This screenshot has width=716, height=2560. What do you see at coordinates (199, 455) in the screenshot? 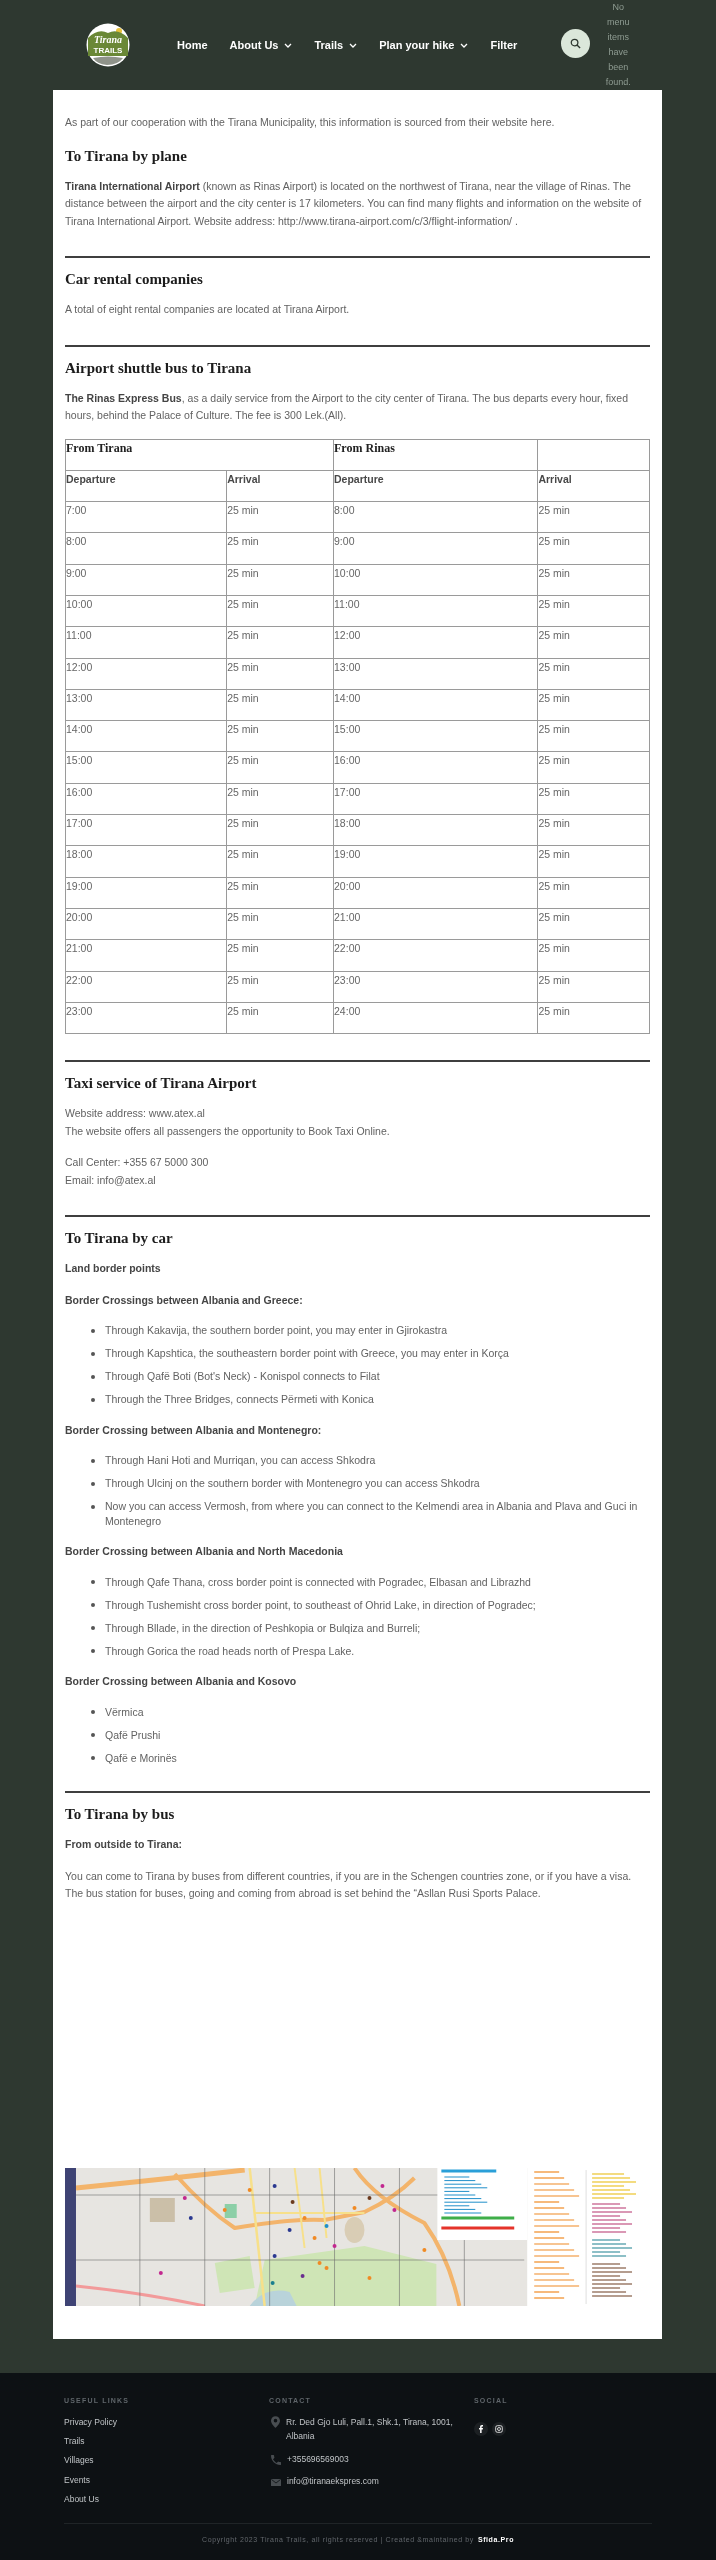
I see `table-group-header: From Tirana` at bounding box center [199, 455].